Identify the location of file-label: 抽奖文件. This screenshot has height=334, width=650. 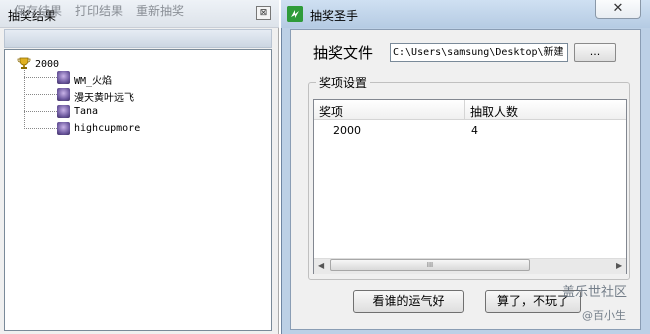
(343, 53).